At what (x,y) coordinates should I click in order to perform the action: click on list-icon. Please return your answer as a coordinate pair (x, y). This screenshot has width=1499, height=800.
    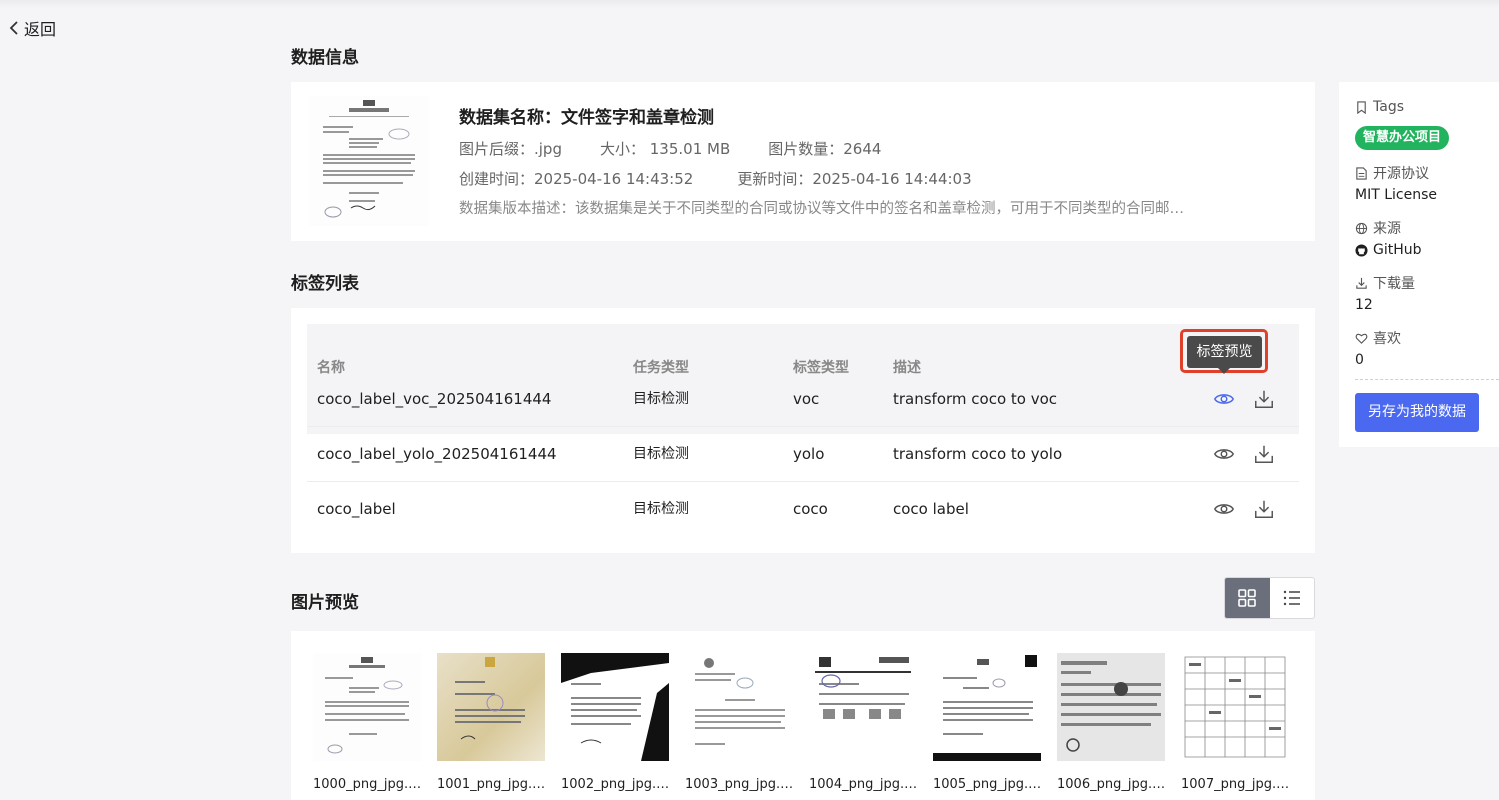
    Looking at the image, I should click on (1291, 598).